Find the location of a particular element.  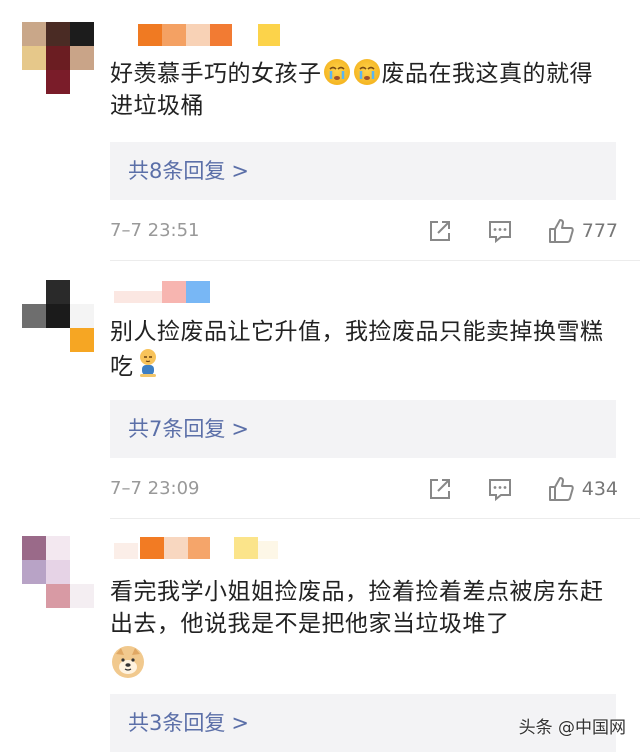

like-button: 777 is located at coordinates (582, 231).